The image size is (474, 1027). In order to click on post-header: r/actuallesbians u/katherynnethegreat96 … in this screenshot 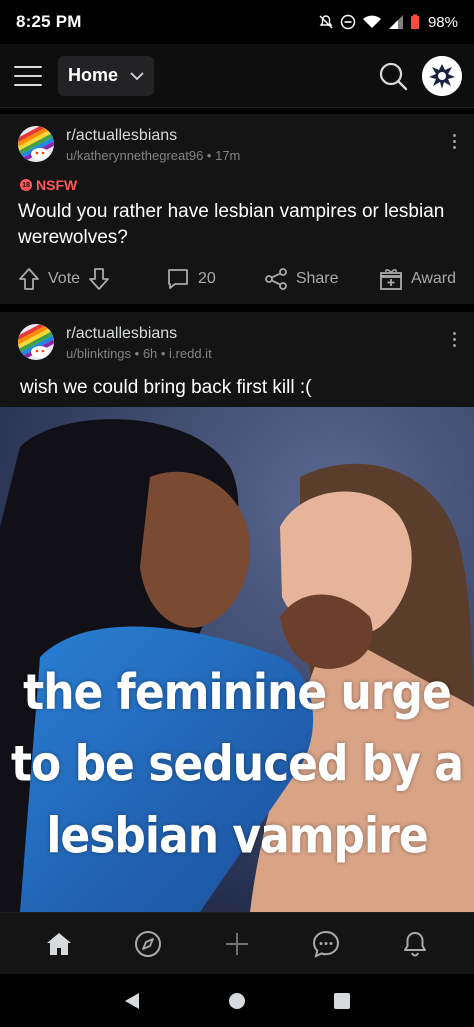, I will do `click(237, 139)`.